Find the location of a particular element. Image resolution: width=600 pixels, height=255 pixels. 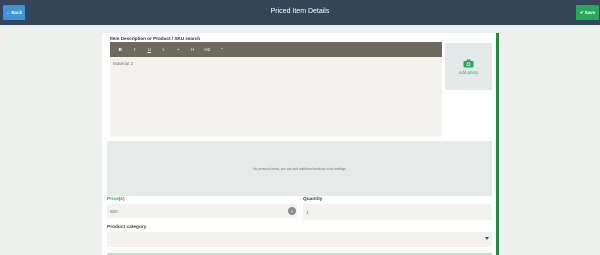

category-label: Product category is located at coordinates (127, 227).